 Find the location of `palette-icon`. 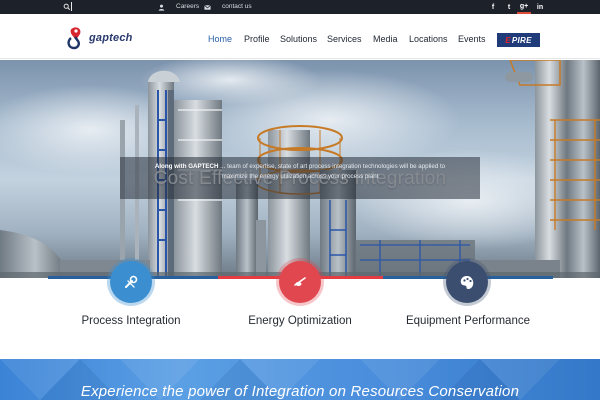

palette-icon is located at coordinates (467, 282).